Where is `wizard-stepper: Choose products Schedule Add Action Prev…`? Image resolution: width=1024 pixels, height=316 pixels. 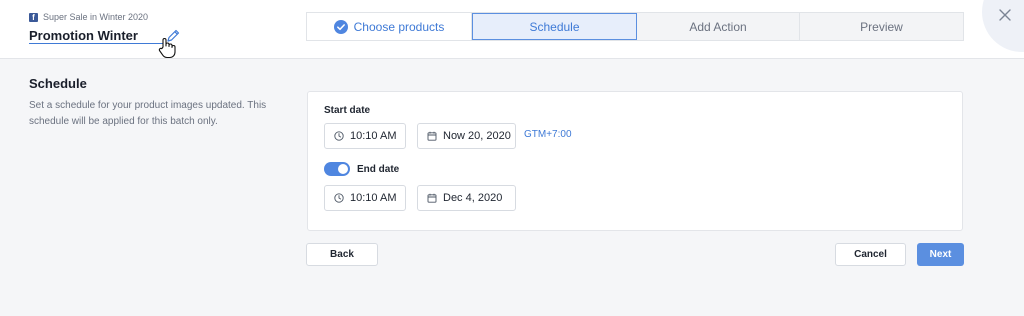
wizard-stepper: Choose products Schedule Add Action Prev… is located at coordinates (635, 26).